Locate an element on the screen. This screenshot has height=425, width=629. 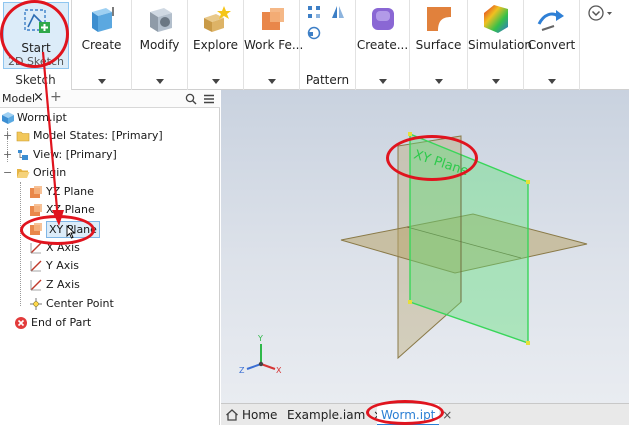
rectangular-pattern-icon is located at coordinates (314, 12).